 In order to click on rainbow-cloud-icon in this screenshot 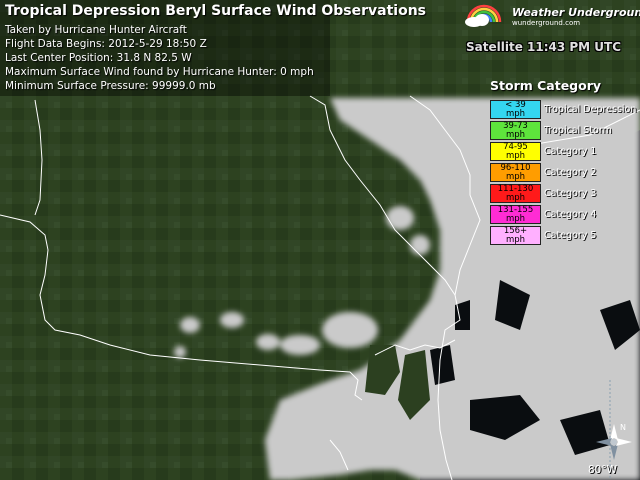, I will do `click(483, 15)`.